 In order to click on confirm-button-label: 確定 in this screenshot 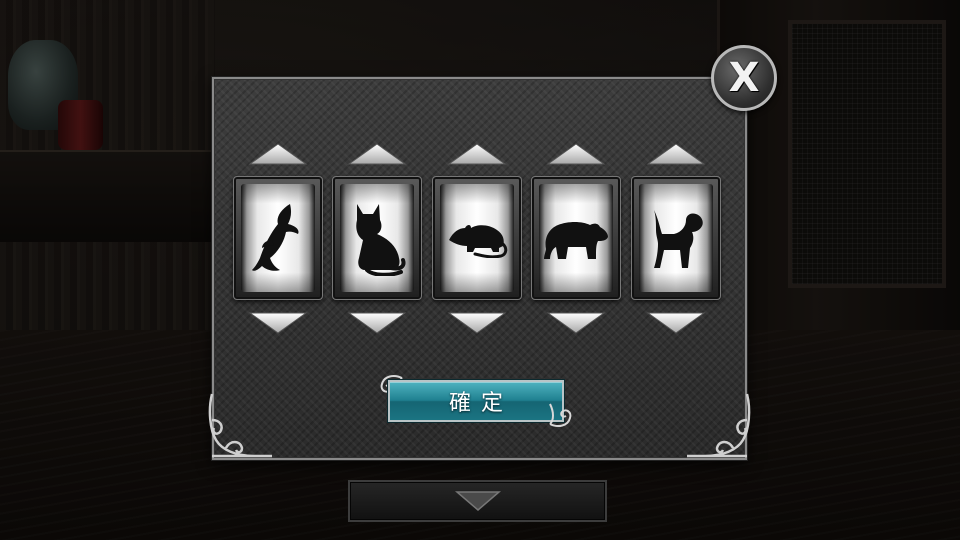, I will do `click(480, 403)`.